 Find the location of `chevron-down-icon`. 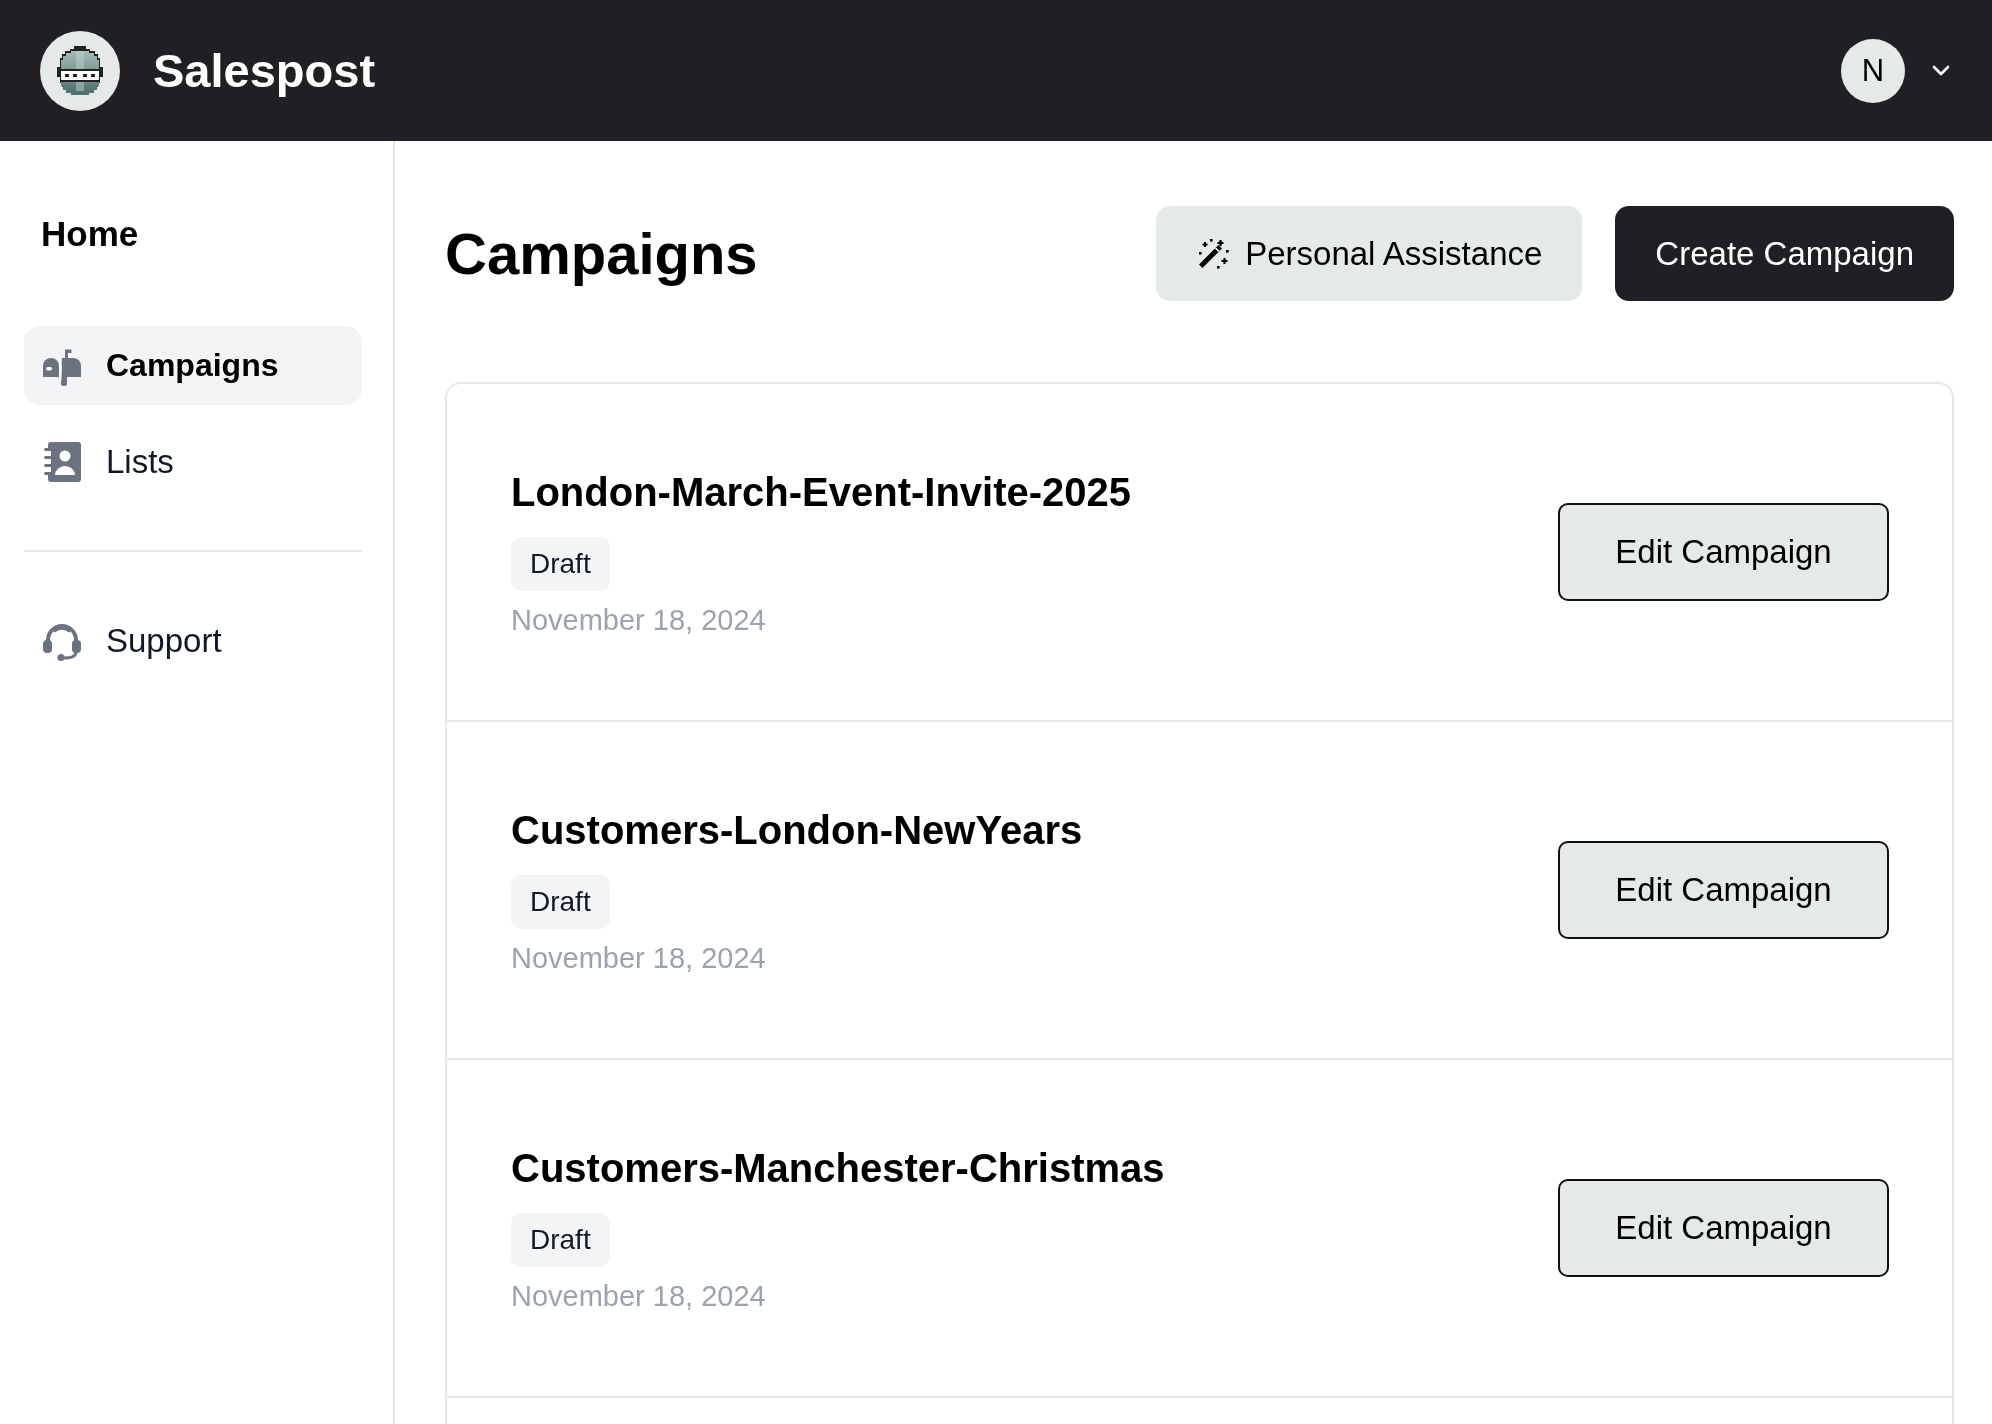

chevron-down-icon is located at coordinates (1941, 70).